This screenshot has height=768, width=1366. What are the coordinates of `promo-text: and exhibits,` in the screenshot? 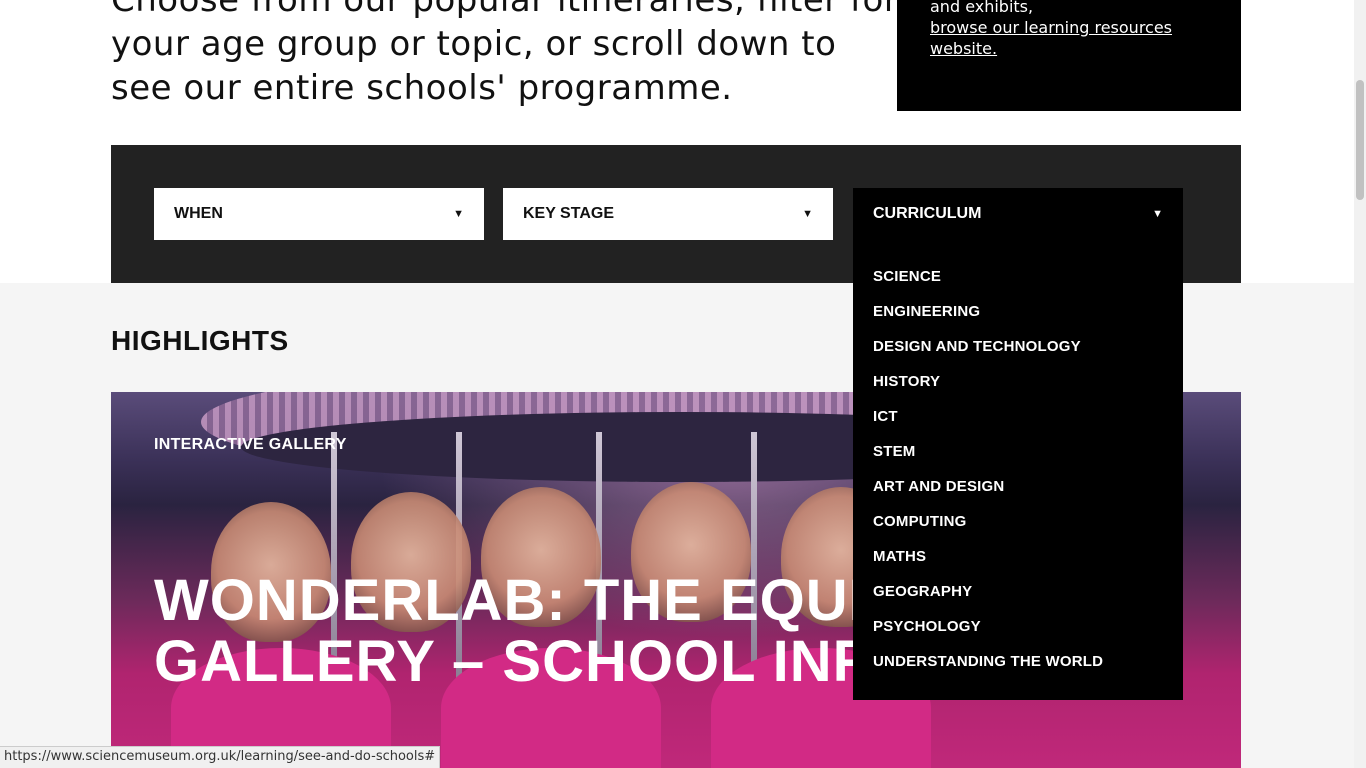 It's located at (982, 8).